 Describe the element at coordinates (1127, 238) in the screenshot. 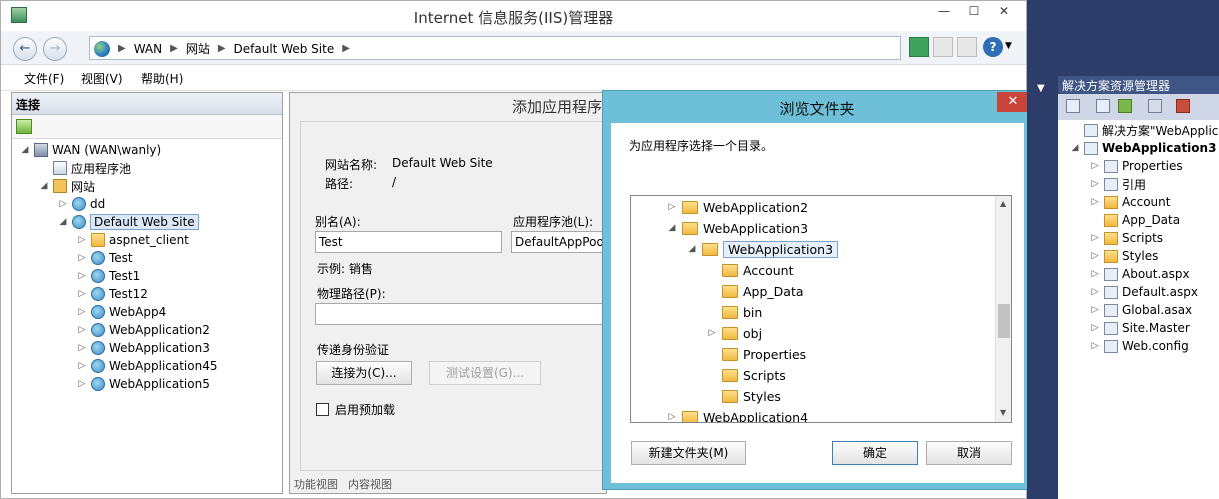

I see `solution-node: ▷ Scripts` at that location.